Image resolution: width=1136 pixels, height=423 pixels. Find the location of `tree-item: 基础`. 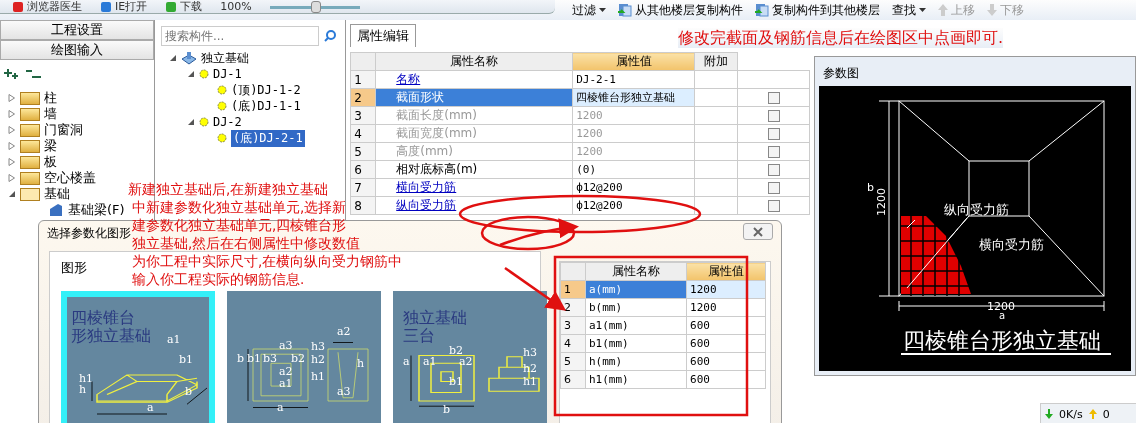

tree-item: 基础 is located at coordinates (57, 194).